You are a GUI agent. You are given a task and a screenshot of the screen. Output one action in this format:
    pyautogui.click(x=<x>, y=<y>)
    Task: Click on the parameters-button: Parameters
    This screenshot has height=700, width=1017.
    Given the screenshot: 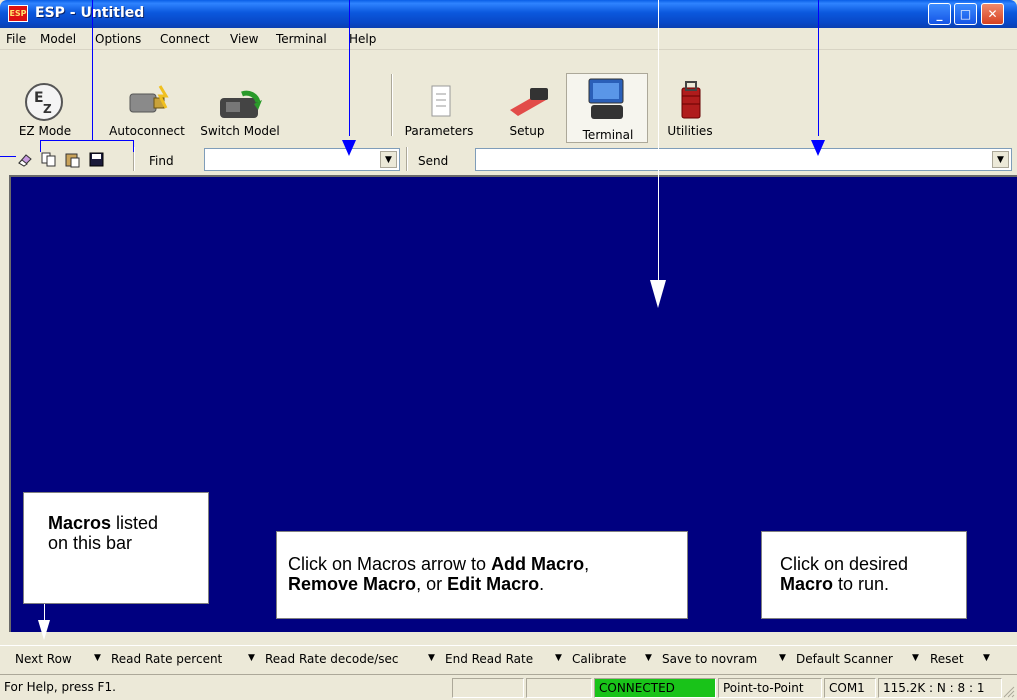 What is the action you would take?
    pyautogui.click(x=439, y=111)
    